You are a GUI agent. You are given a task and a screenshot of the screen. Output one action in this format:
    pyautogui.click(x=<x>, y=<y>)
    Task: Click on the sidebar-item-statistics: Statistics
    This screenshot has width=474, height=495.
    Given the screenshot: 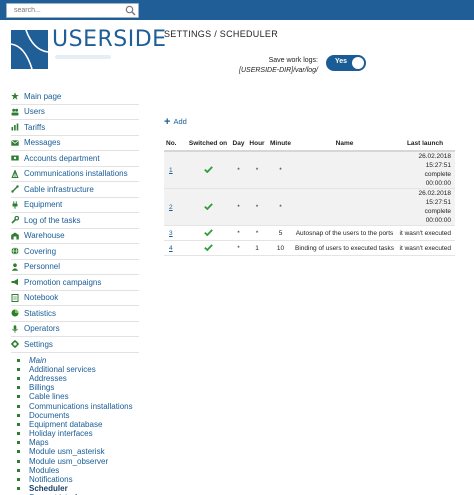 What is the action you would take?
    pyautogui.click(x=75, y=314)
    